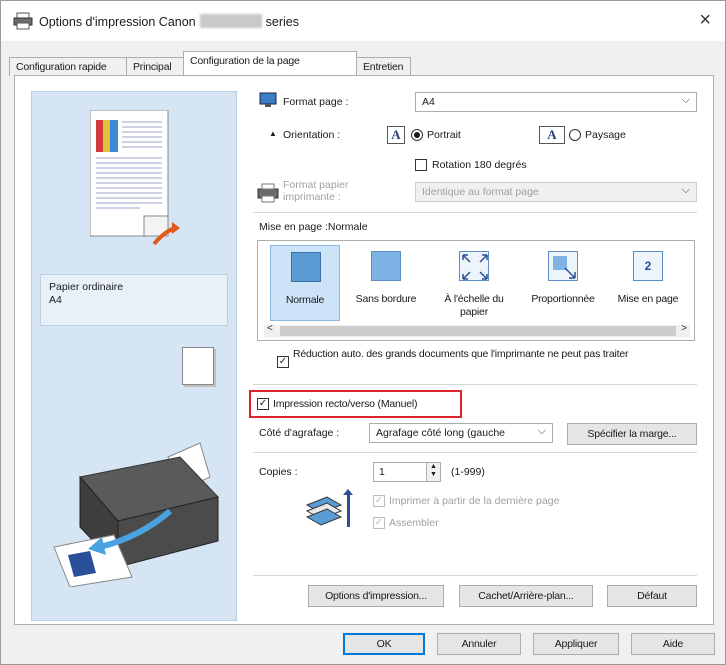  What do you see at coordinates (379, 501) in the screenshot?
I see `print-last-first-checkbox: ✓` at bounding box center [379, 501].